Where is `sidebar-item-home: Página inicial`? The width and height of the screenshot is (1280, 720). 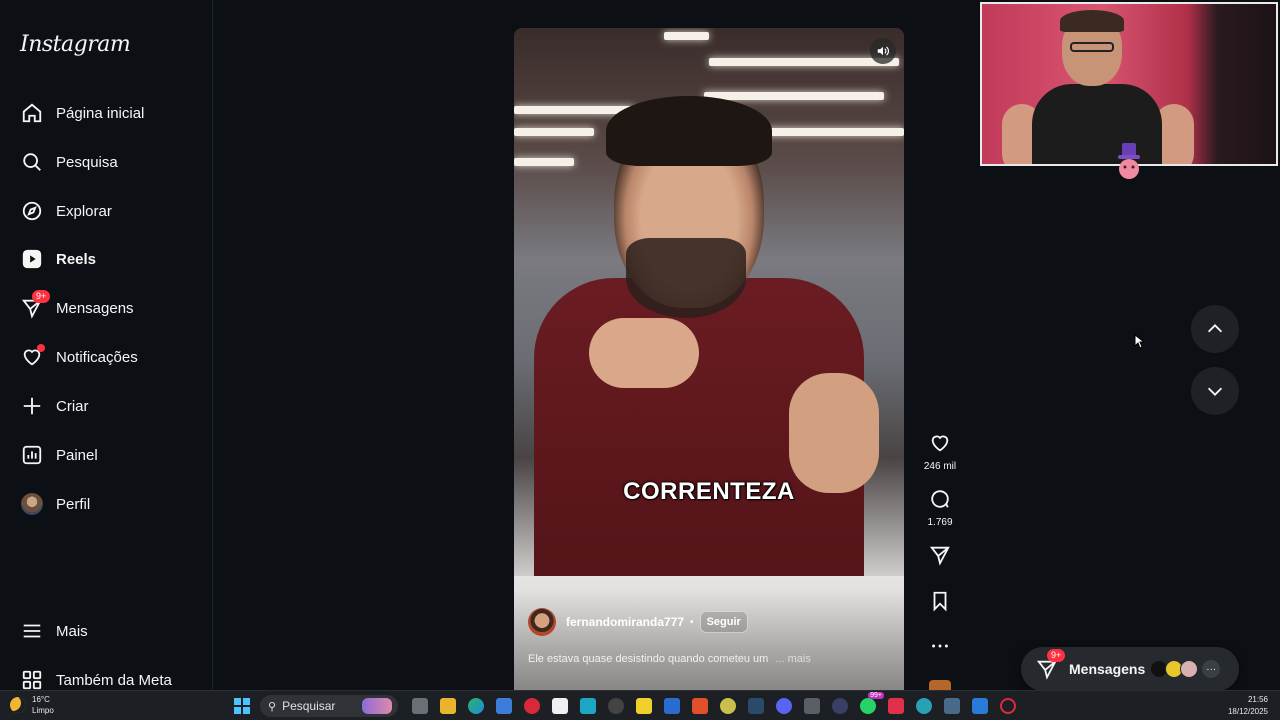
sidebar-item-home: Página inicial is located at coordinates (107, 113).